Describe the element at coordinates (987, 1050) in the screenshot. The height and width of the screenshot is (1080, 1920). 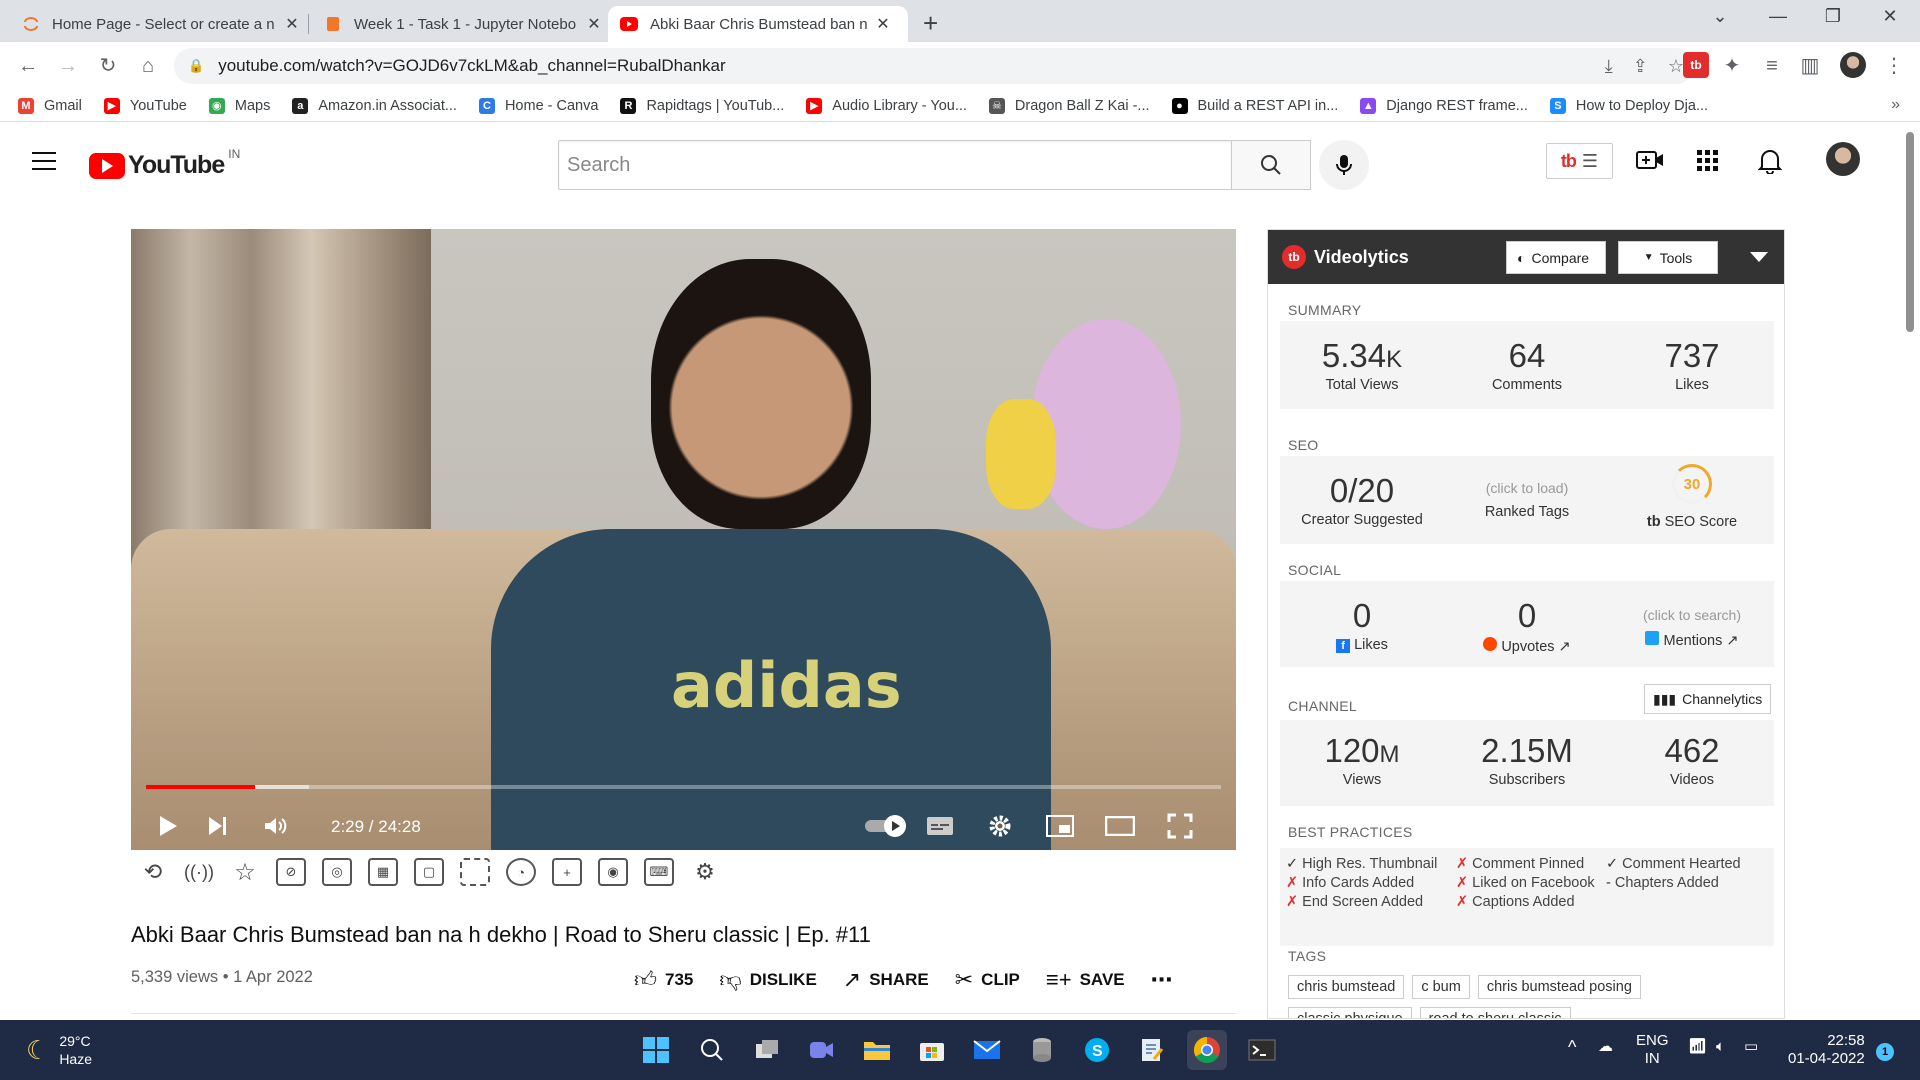
I see `mail-icon` at that location.